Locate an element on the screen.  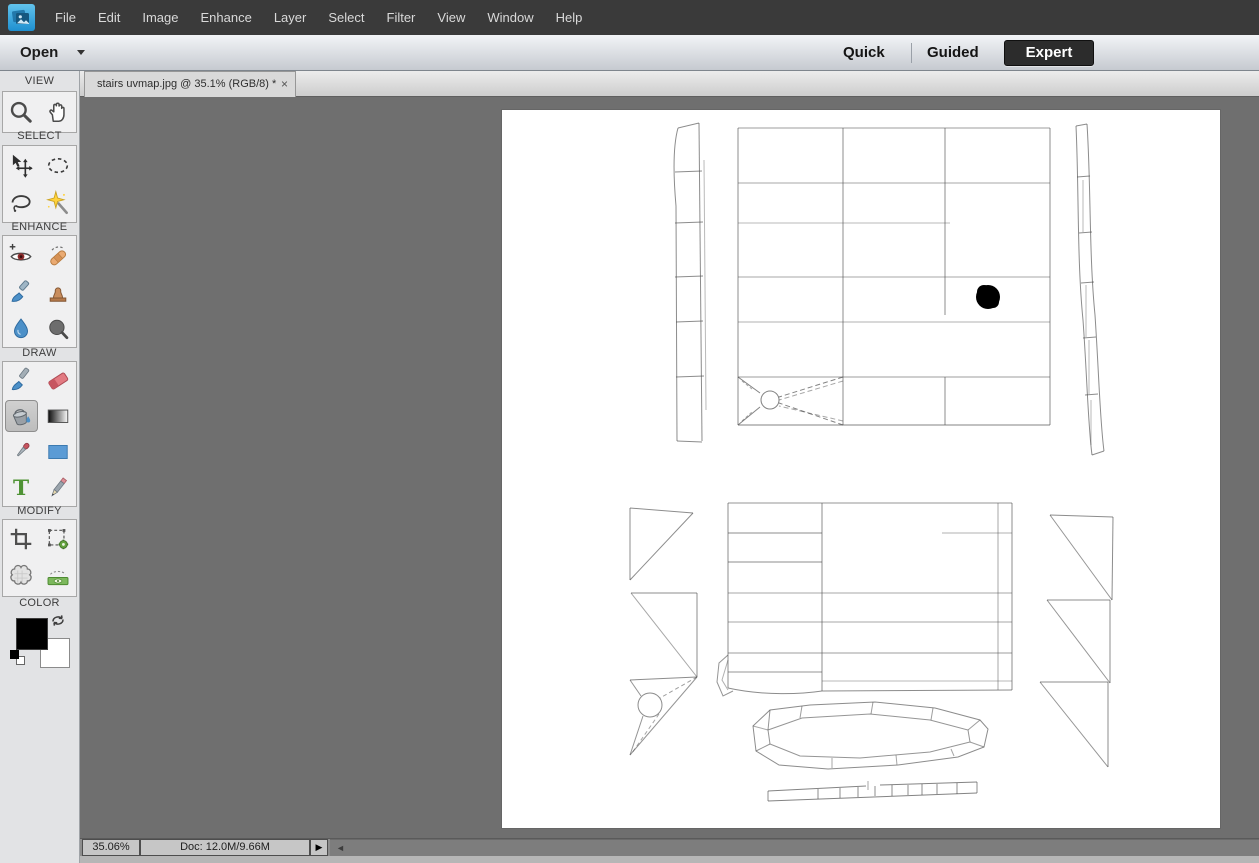
brush-tool-icon is located at coordinates (21, 379).